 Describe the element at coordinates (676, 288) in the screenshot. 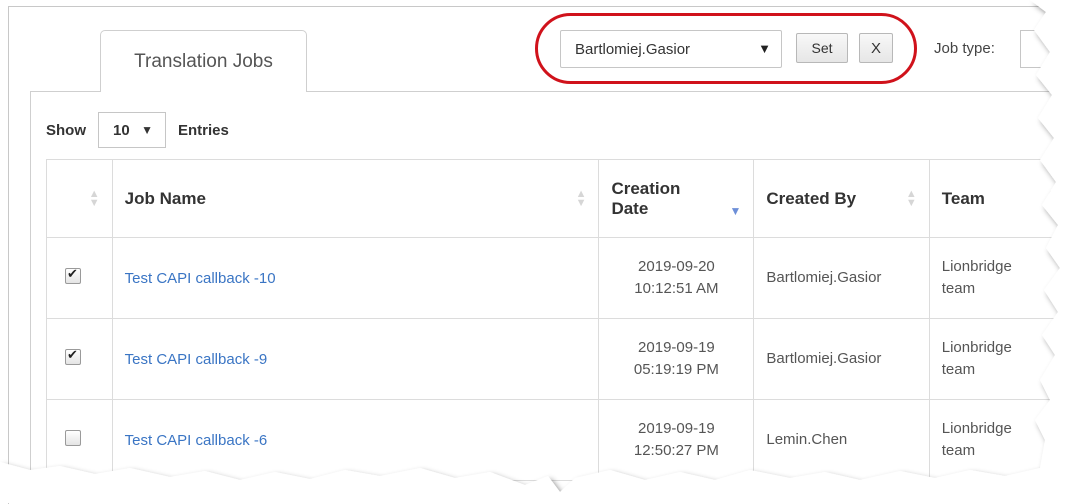

I see `creation-time: 10:12:51 AM` at that location.